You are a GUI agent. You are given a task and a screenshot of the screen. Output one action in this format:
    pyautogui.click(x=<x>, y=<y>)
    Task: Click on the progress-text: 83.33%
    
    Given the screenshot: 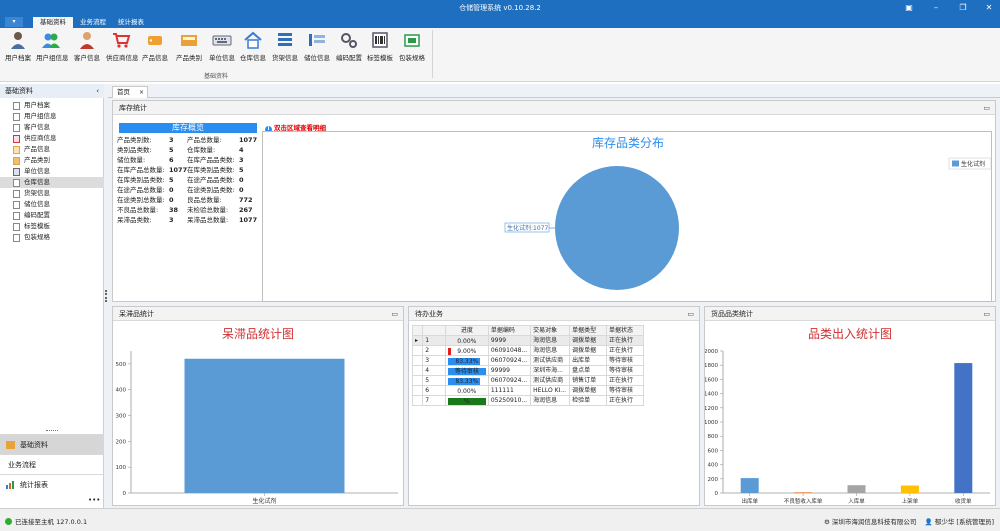 What is the action you would take?
    pyautogui.click(x=467, y=361)
    